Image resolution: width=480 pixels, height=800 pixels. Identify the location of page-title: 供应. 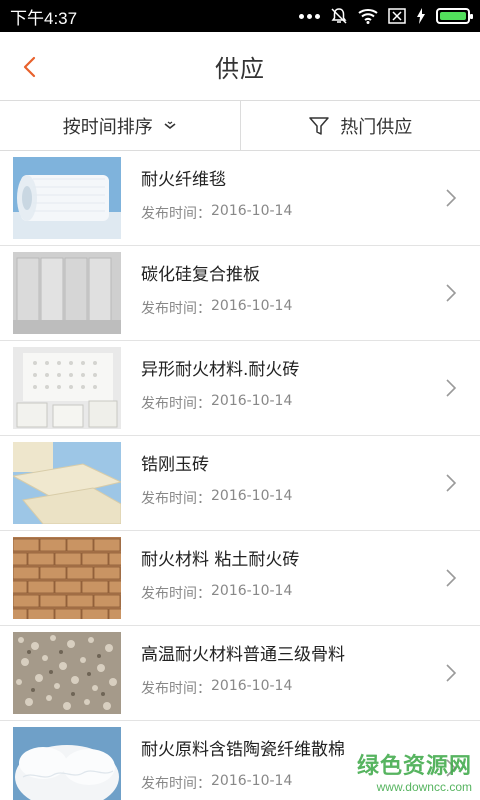
(240, 68).